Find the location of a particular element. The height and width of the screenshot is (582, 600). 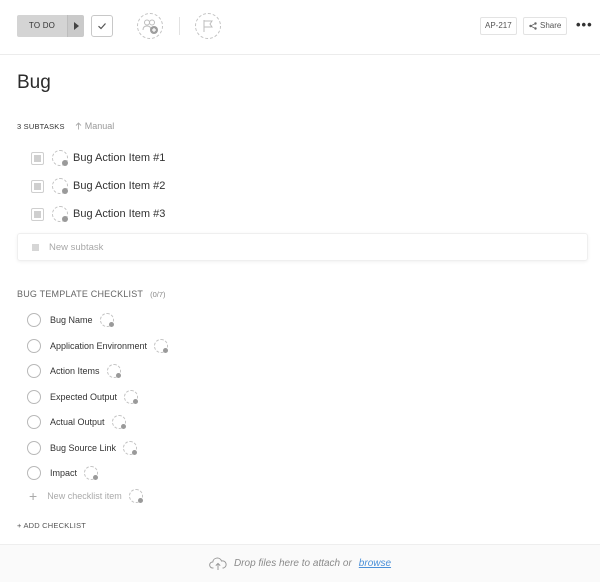

subtasks-sort-button: Manual is located at coordinates (95, 126).